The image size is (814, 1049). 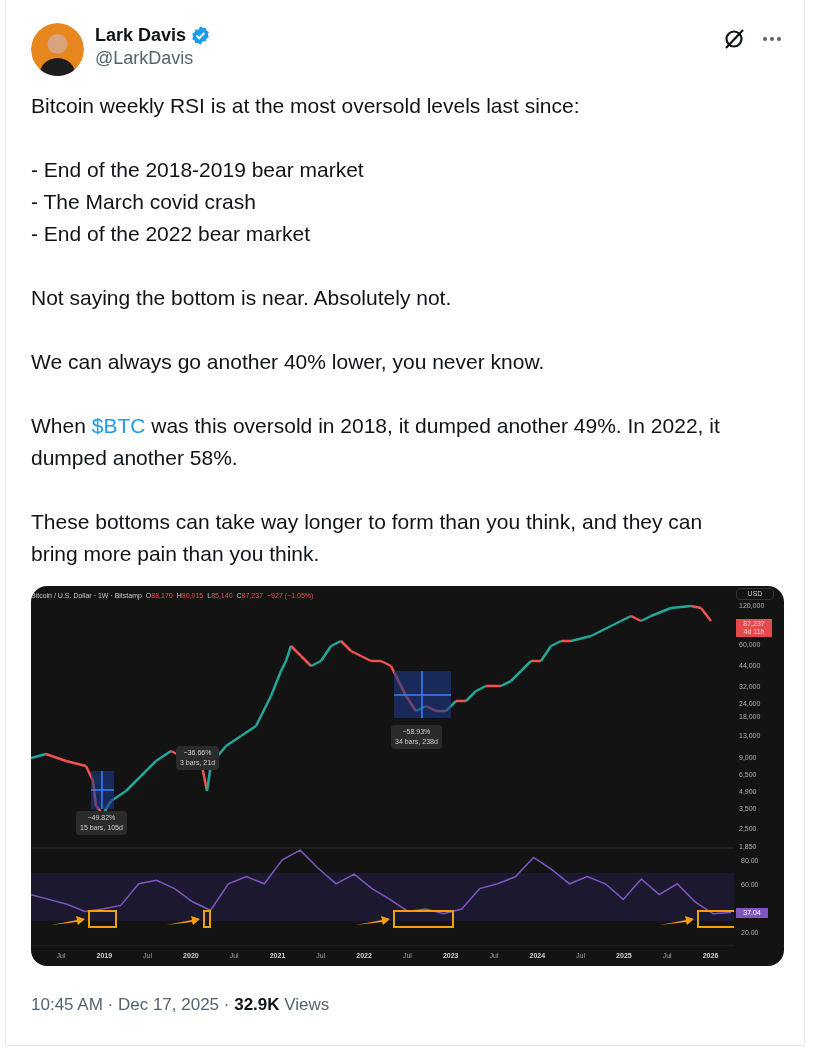 I want to click on post-text: - End of the 2022 bear market, so click(x=171, y=234).